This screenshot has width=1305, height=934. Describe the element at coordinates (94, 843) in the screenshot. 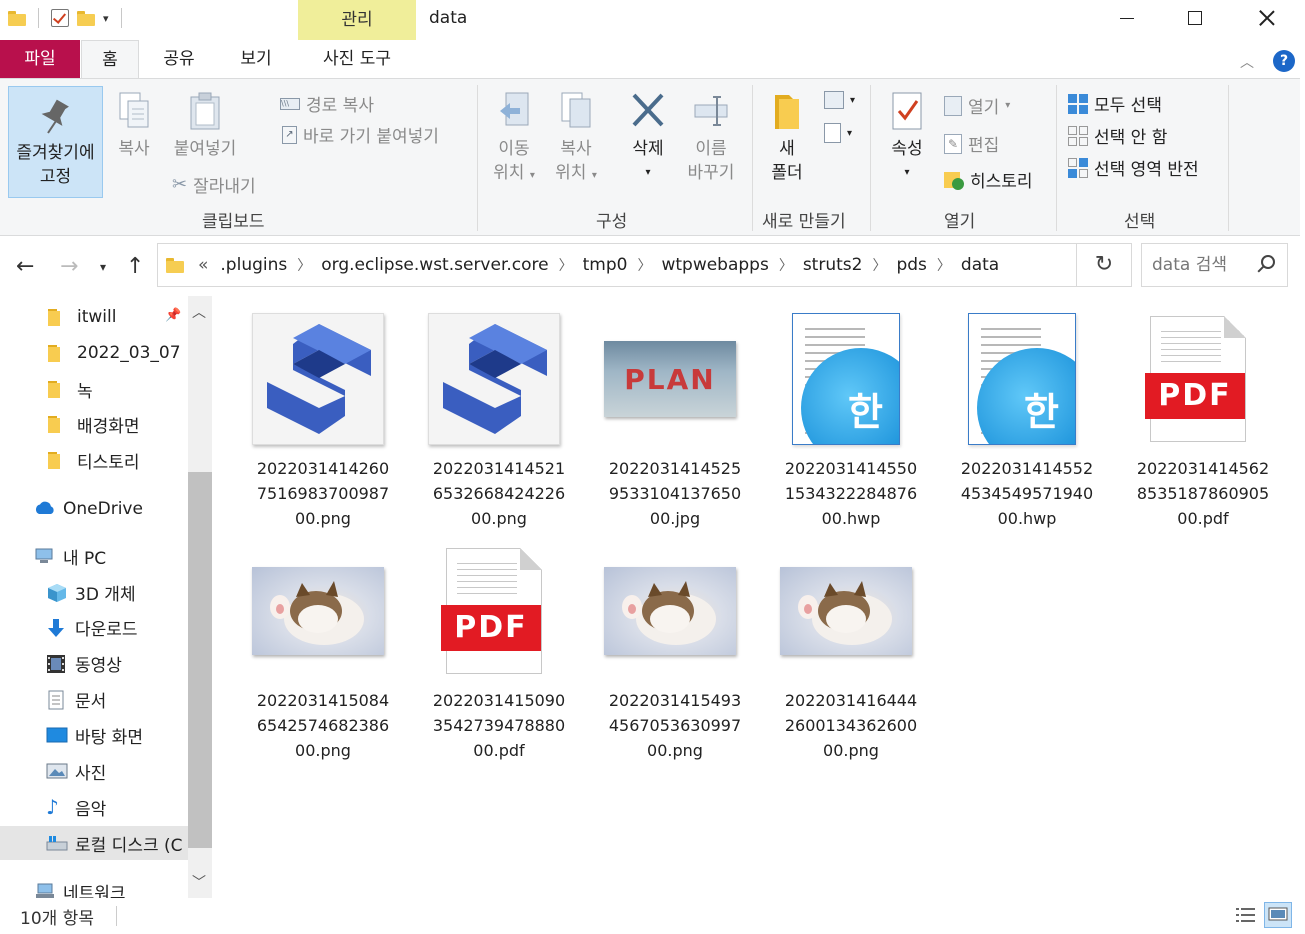

I see `sidebar-item-local-disk: 로컬 디스크 (C` at that location.